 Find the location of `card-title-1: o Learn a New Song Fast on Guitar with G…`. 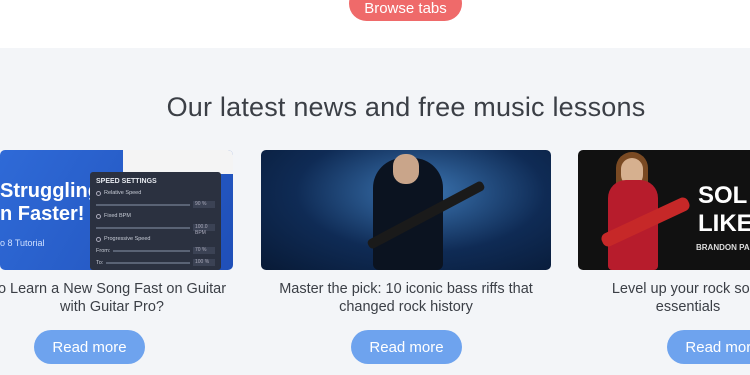

card-title-1: o Learn a New Song Fast on Guitar with G… is located at coordinates (116, 298).